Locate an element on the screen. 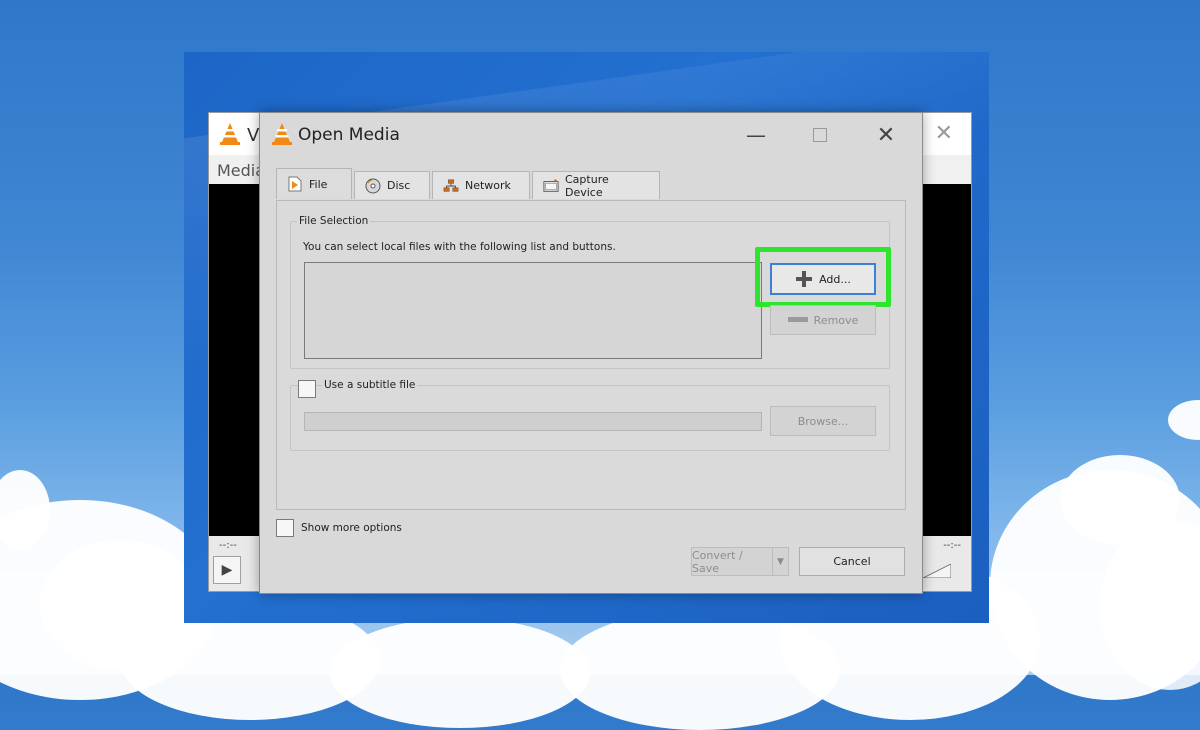  subtitle-checkbox is located at coordinates (307, 389).